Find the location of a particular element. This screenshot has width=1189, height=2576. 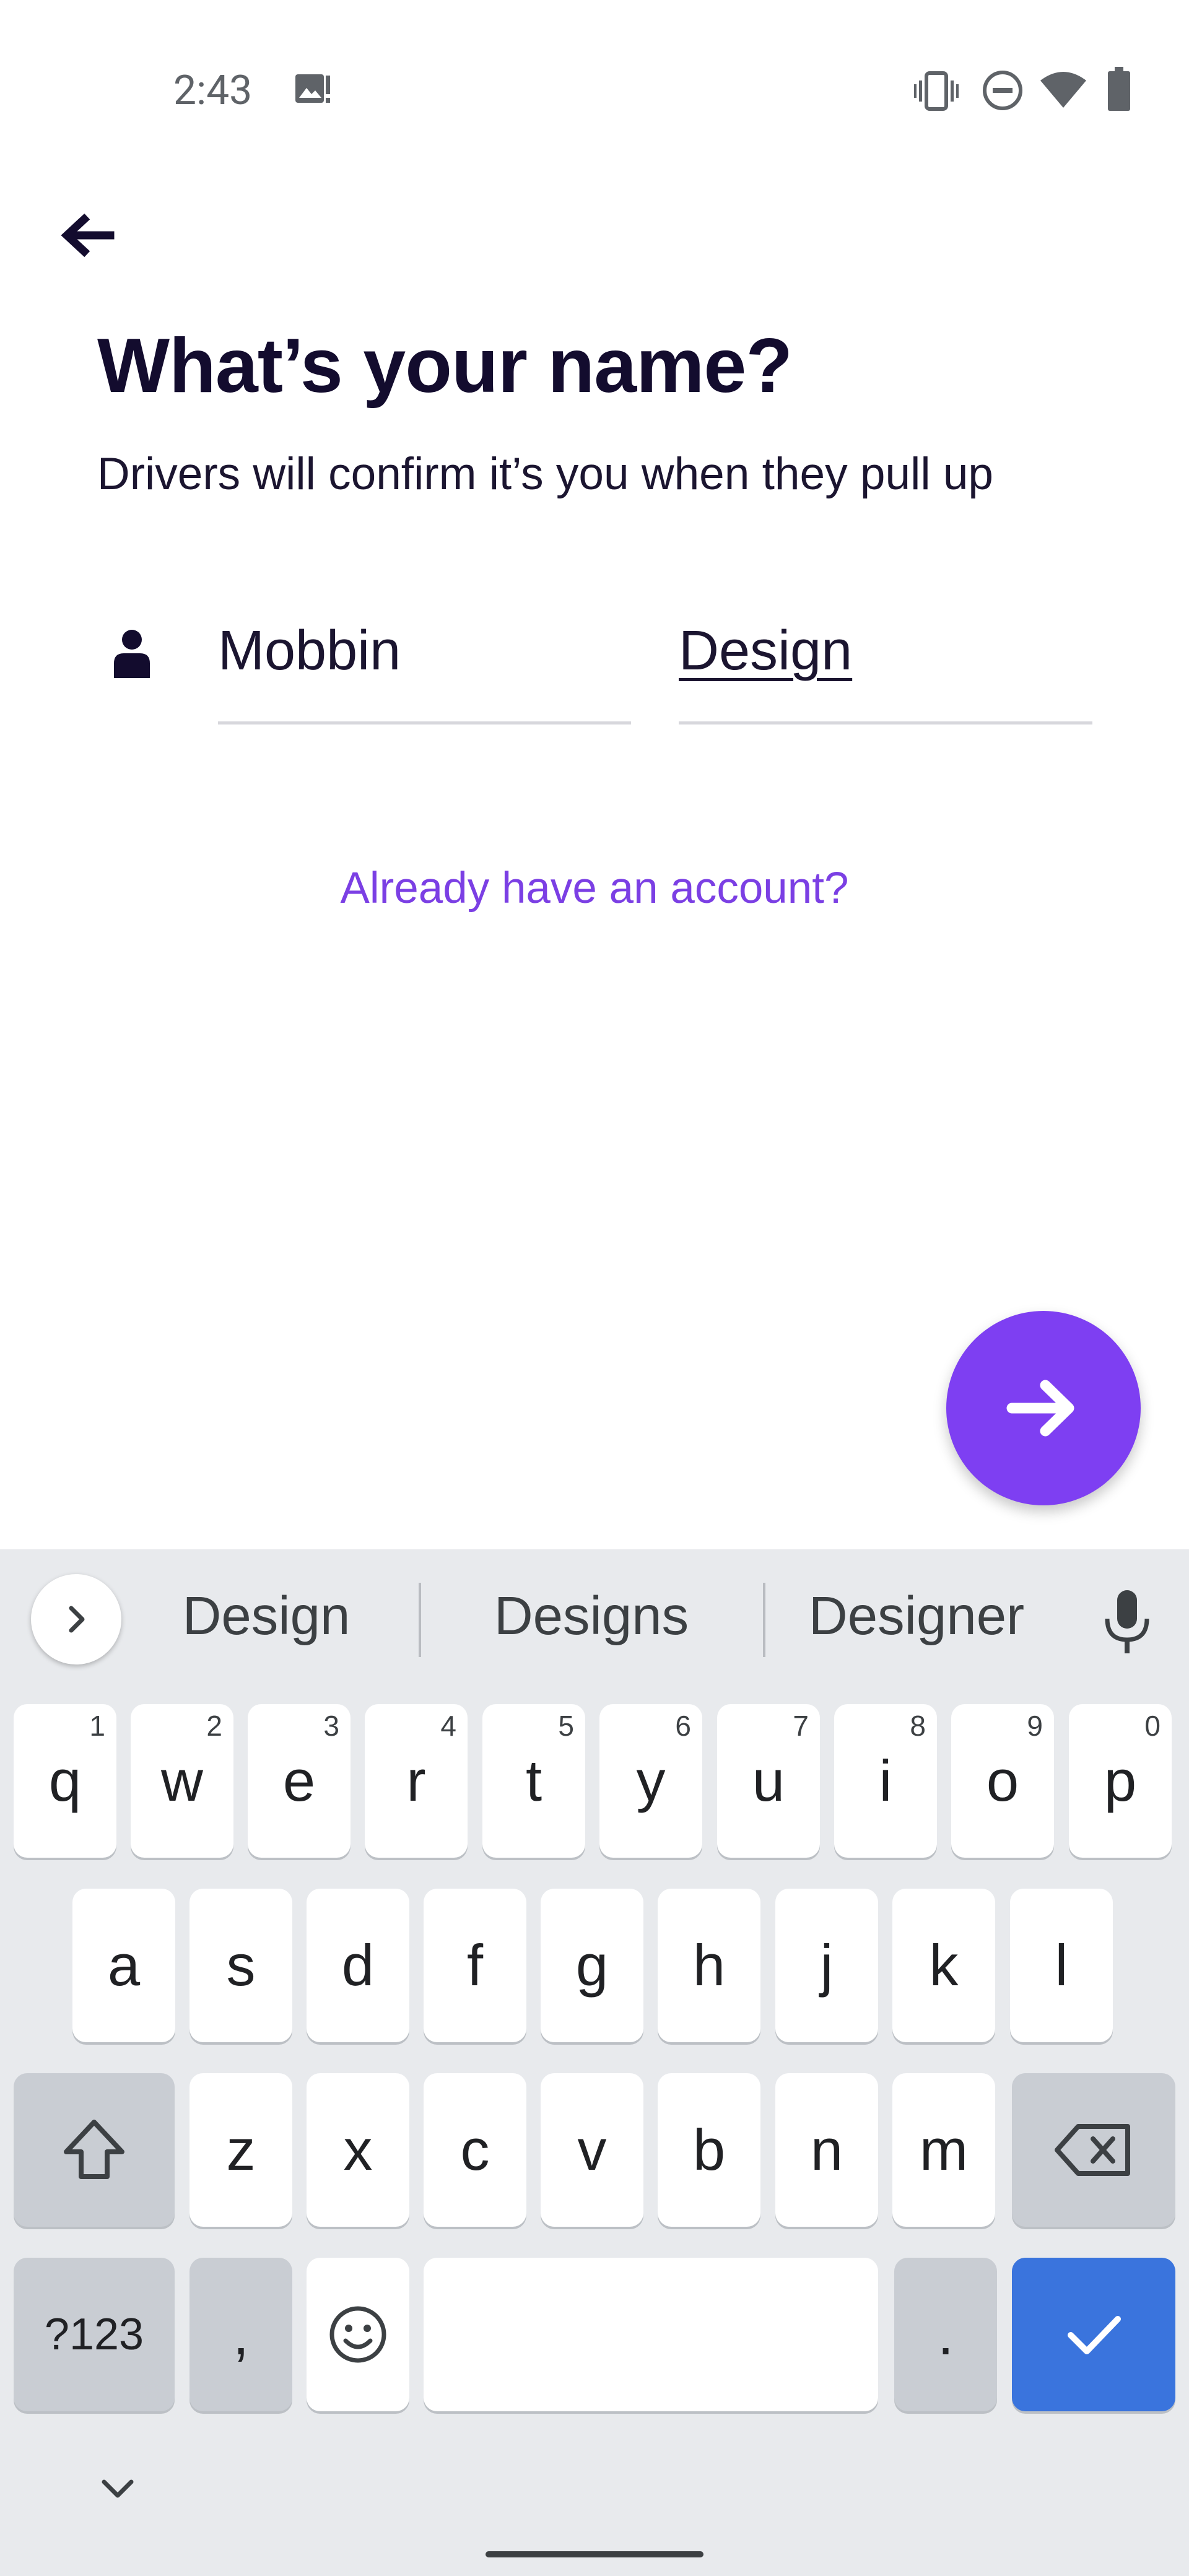

key-x: x is located at coordinates (358, 2150).